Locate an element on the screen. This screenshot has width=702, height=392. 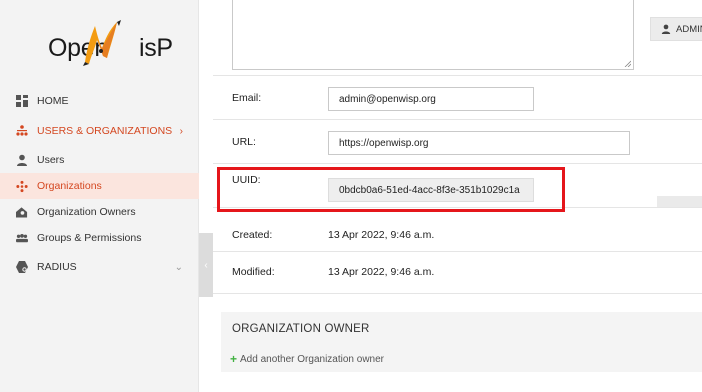
sidebar-item-home: HOME is located at coordinates (99, 101).